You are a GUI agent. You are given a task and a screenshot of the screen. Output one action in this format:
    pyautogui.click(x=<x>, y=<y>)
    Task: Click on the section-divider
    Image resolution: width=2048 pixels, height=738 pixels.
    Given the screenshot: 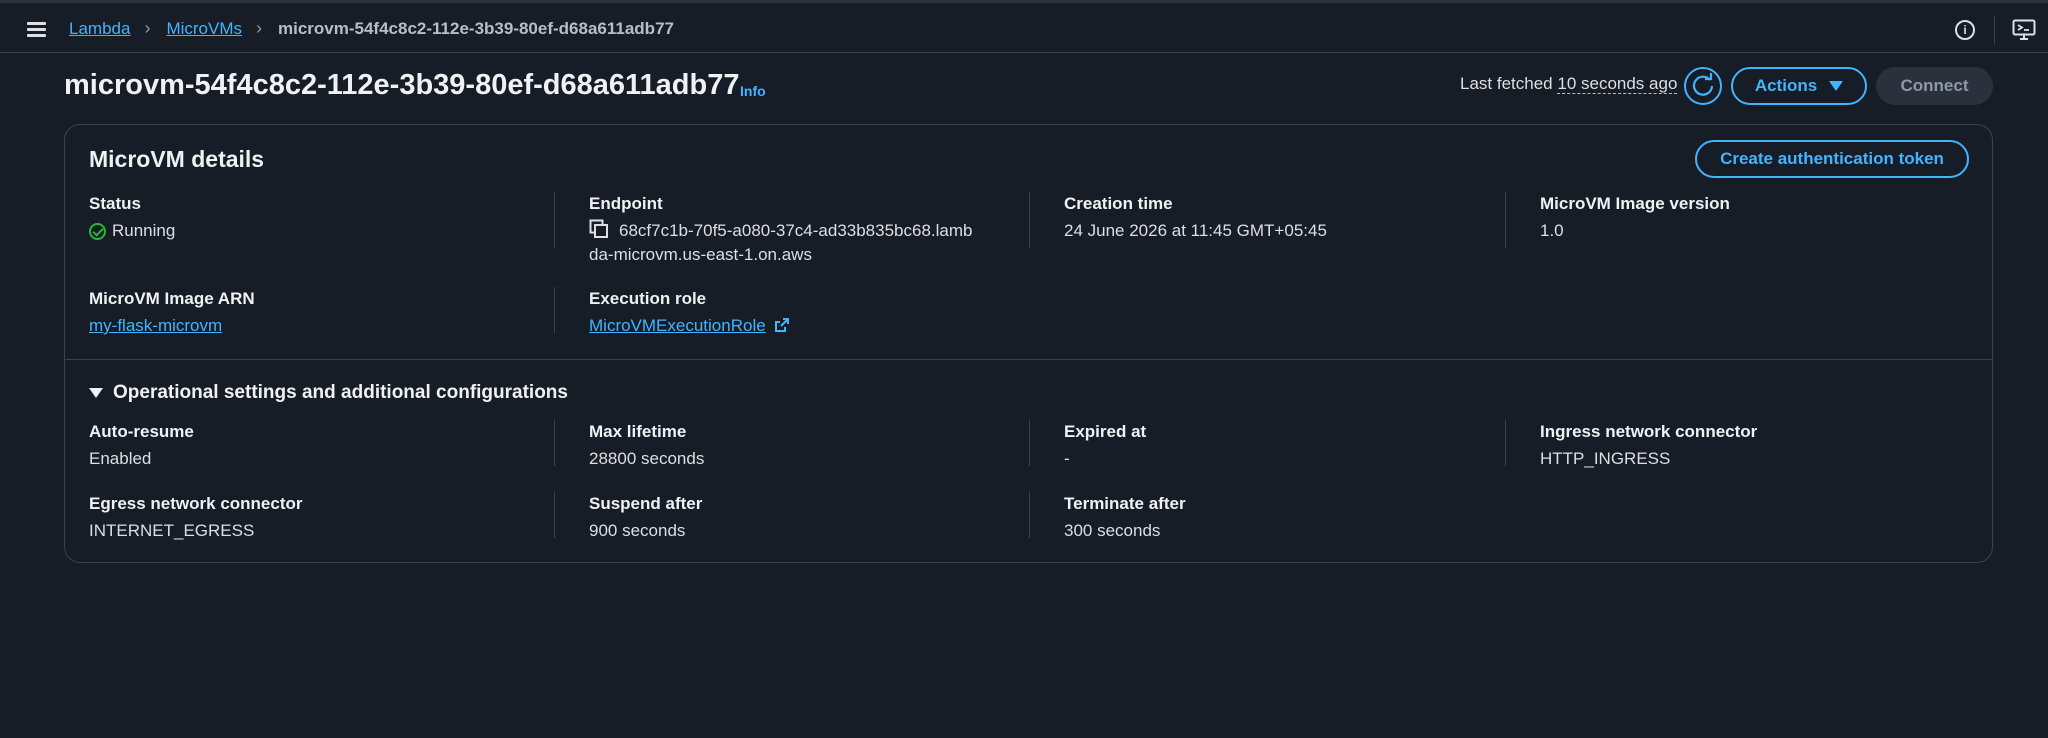 What is the action you would take?
    pyautogui.click(x=1028, y=359)
    